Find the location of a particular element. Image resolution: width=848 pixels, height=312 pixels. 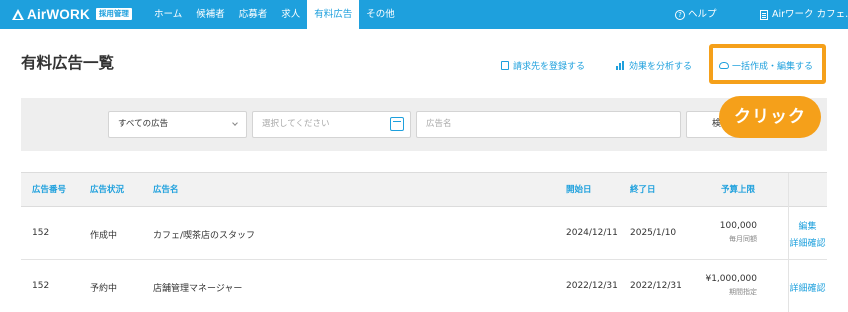

chevron-down-icon is located at coordinates (235, 123).